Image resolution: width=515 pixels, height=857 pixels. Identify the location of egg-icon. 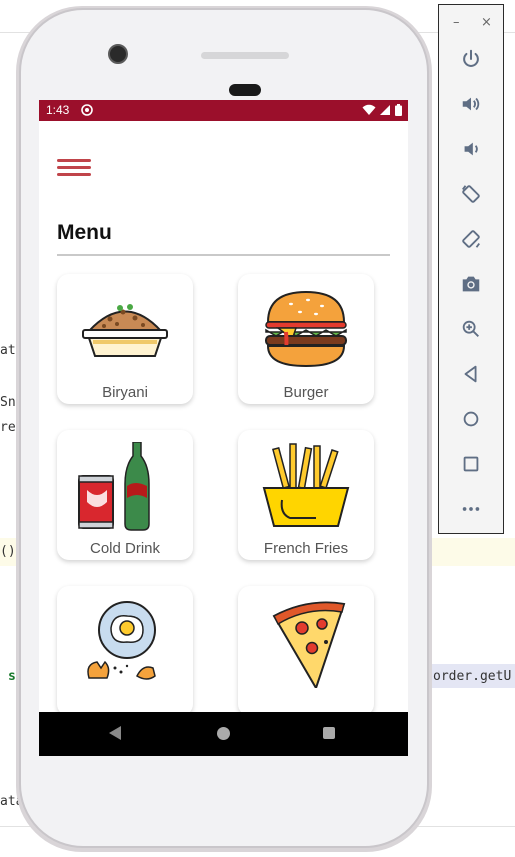
(121, 640).